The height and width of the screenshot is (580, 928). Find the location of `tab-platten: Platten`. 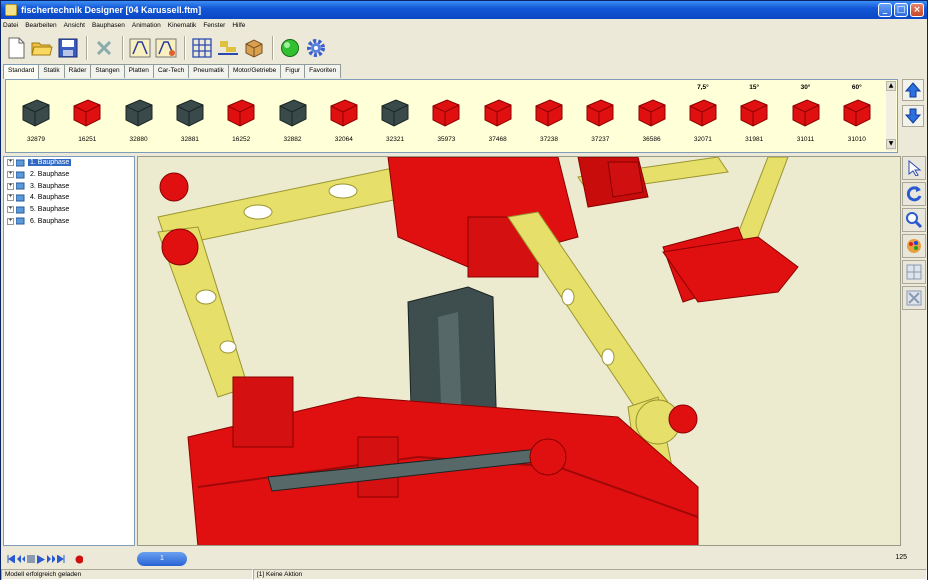

tab-platten: Platten is located at coordinates (138, 71).